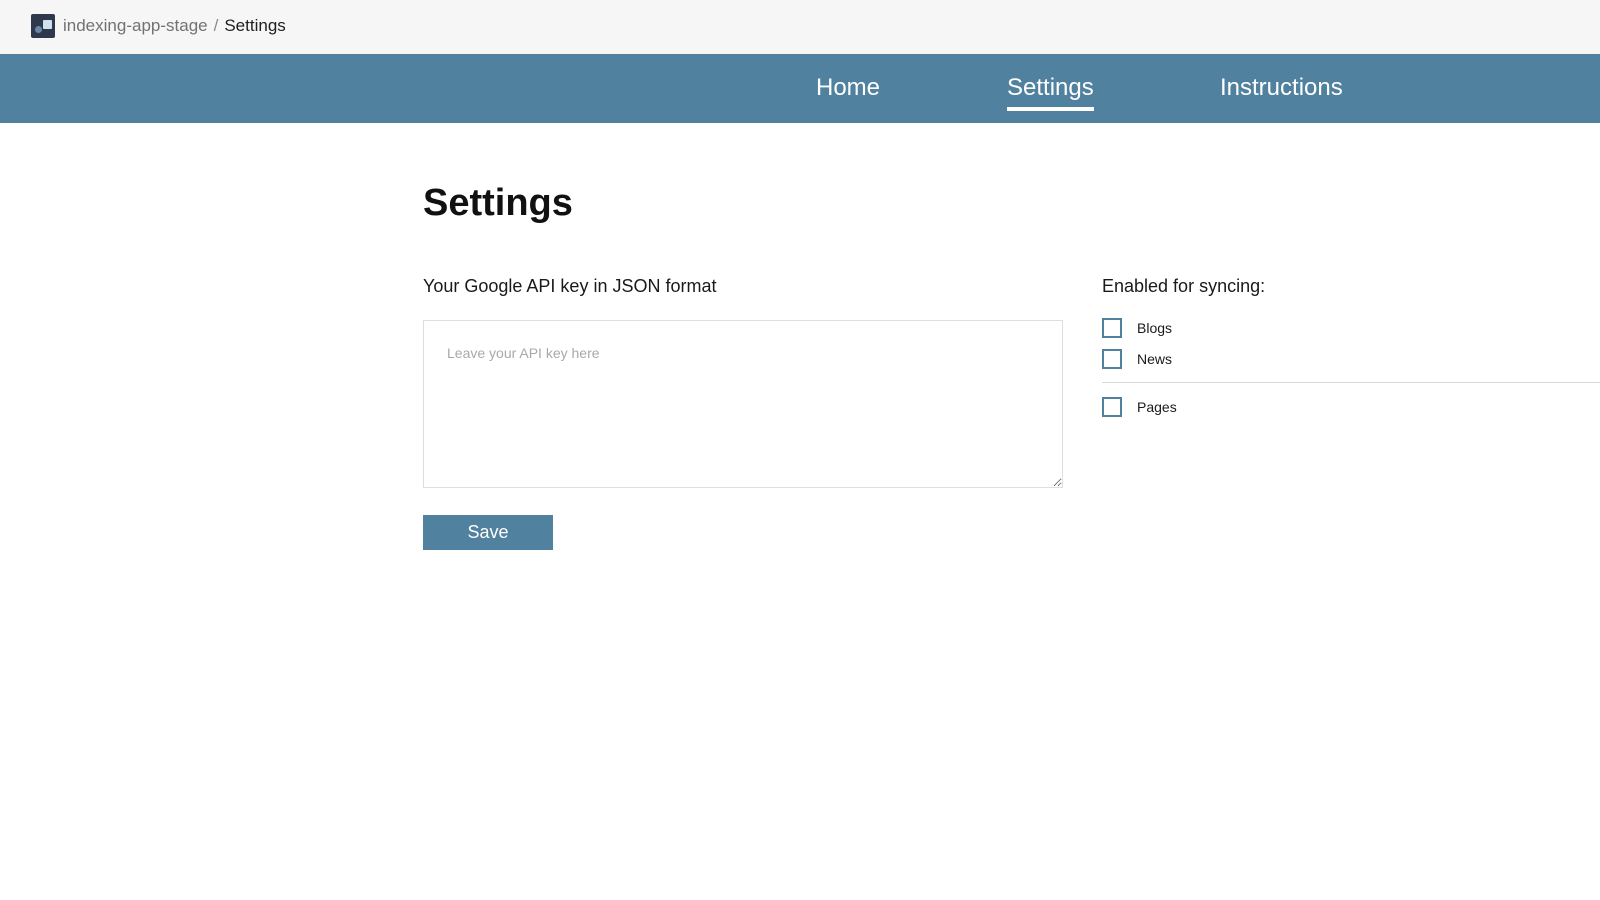 The width and height of the screenshot is (1600, 900). I want to click on save-button: Save, so click(488, 532).